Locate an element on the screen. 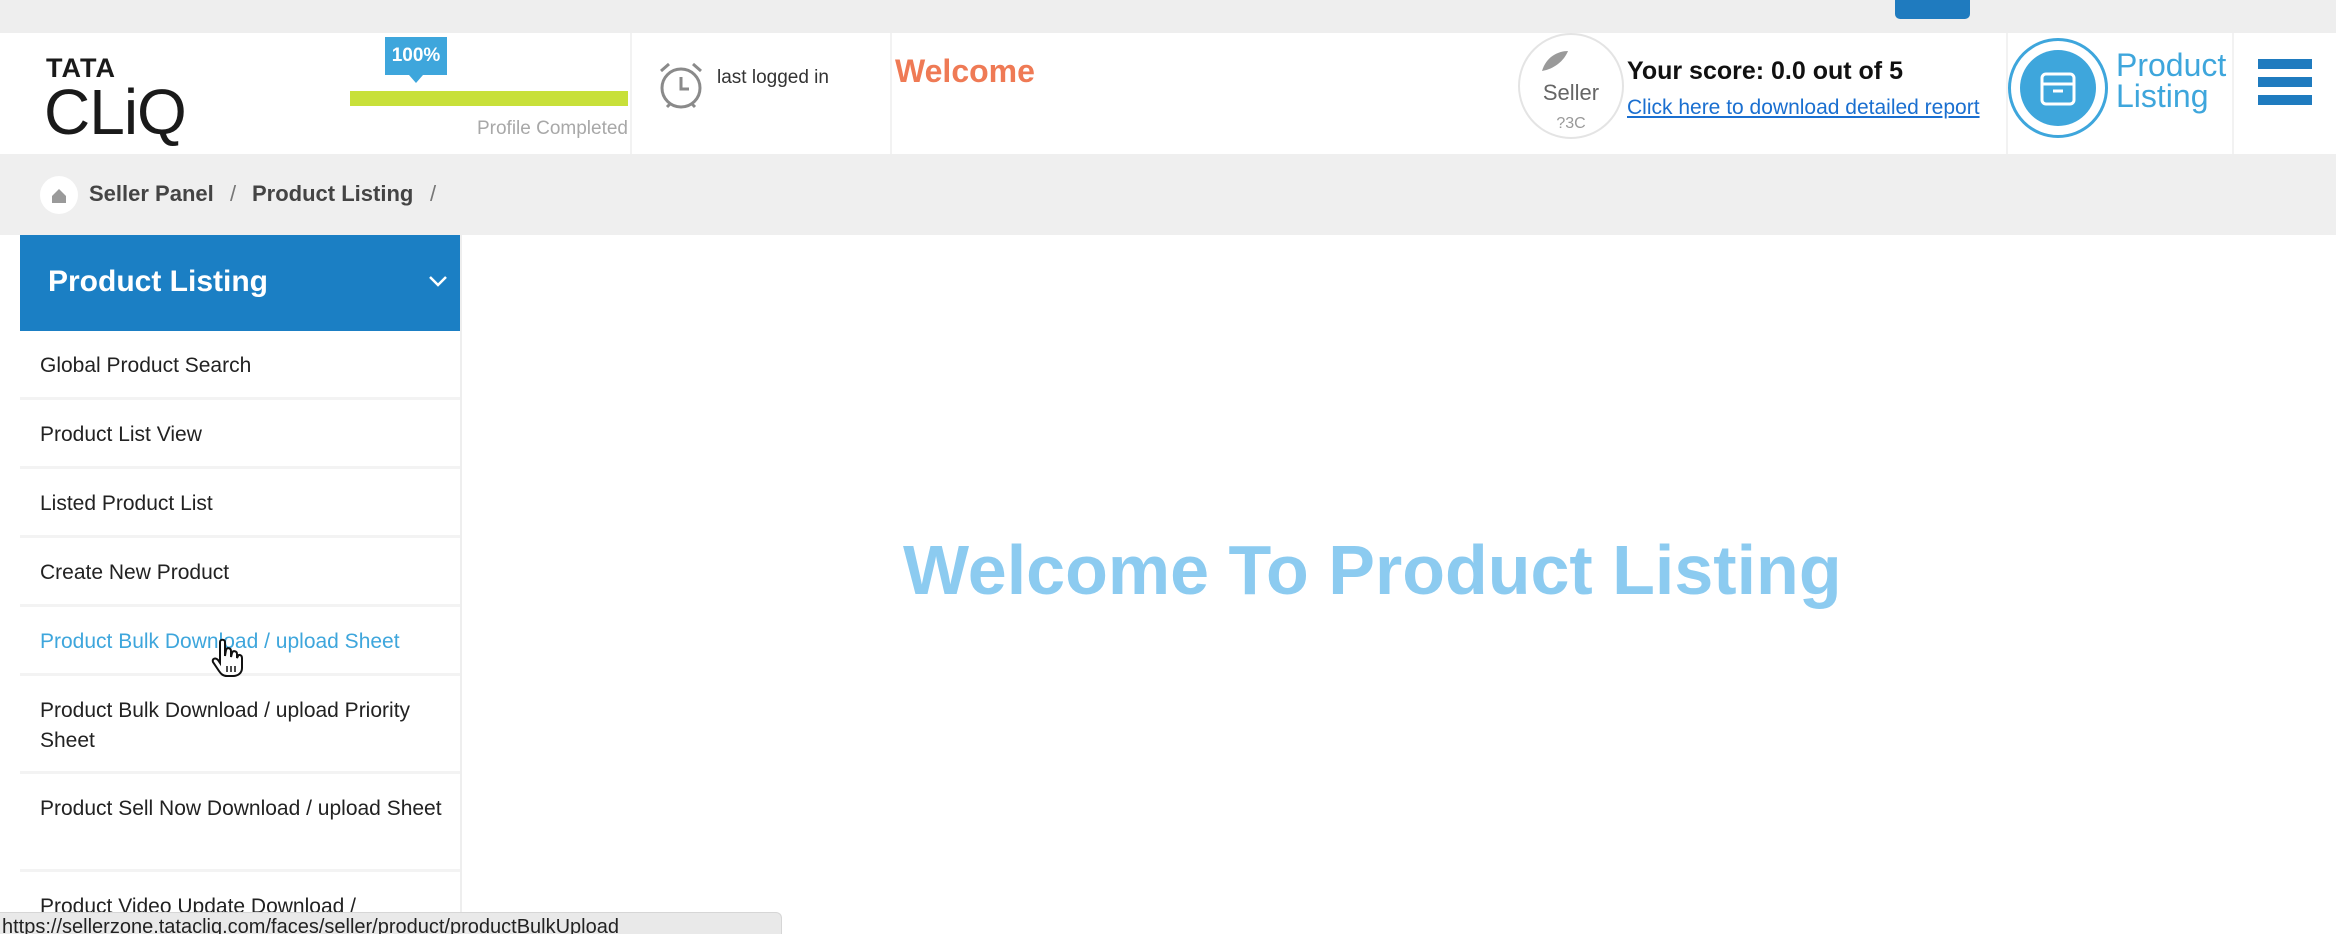  tata-cliq-logo: TATA CLiQ is located at coordinates (119, 100).